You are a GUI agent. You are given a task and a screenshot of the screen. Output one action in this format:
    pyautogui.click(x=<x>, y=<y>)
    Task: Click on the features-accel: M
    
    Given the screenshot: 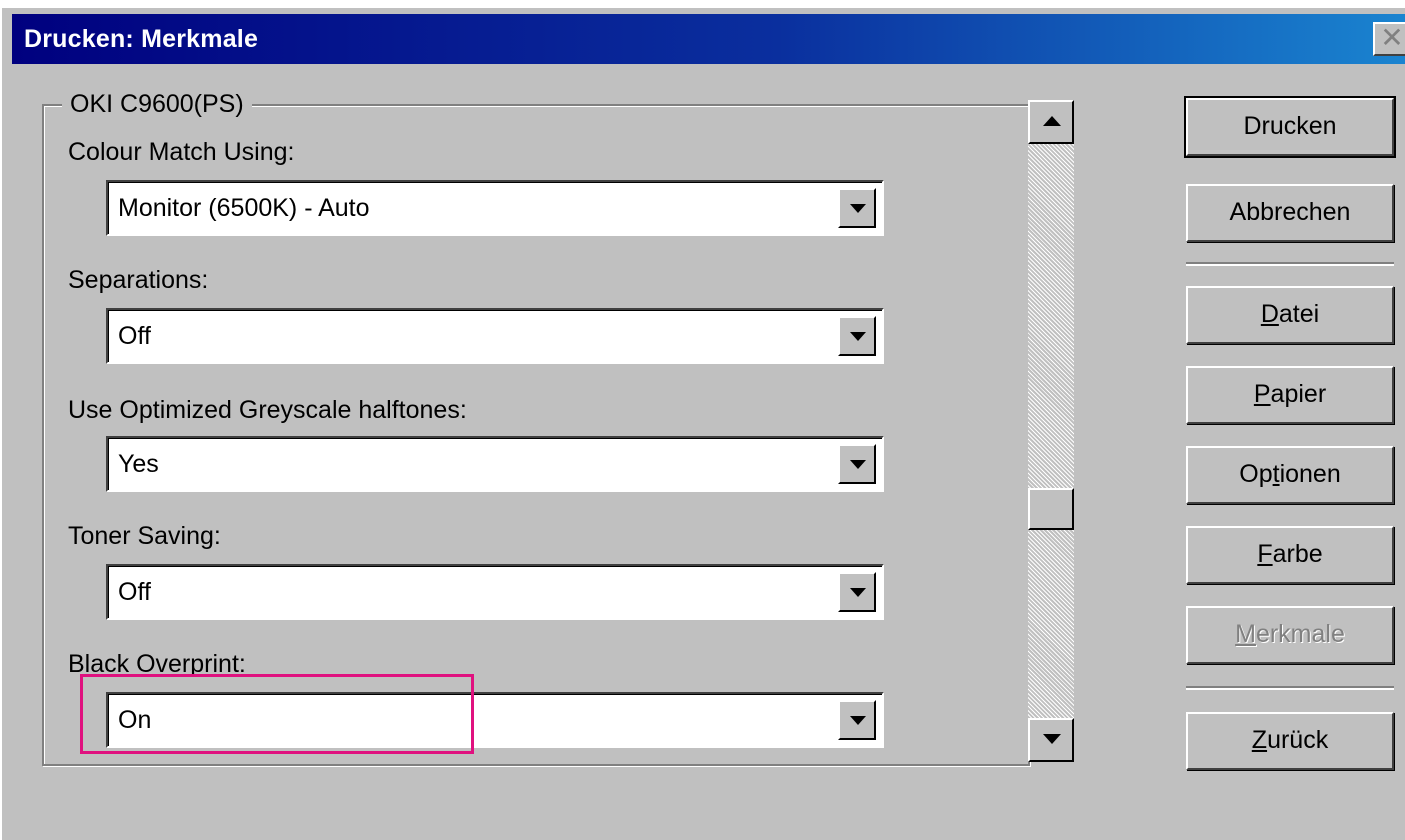 What is the action you would take?
    pyautogui.click(x=1245, y=634)
    